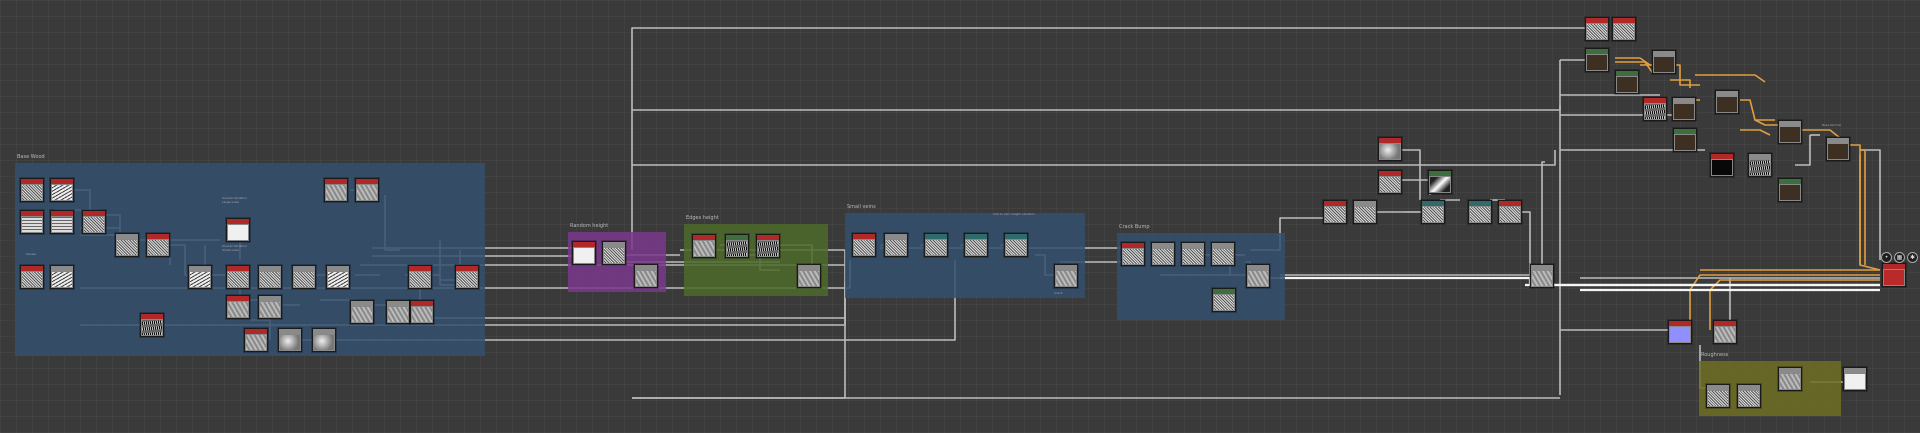  I want to click on pin-icon: •, so click(1886, 257).